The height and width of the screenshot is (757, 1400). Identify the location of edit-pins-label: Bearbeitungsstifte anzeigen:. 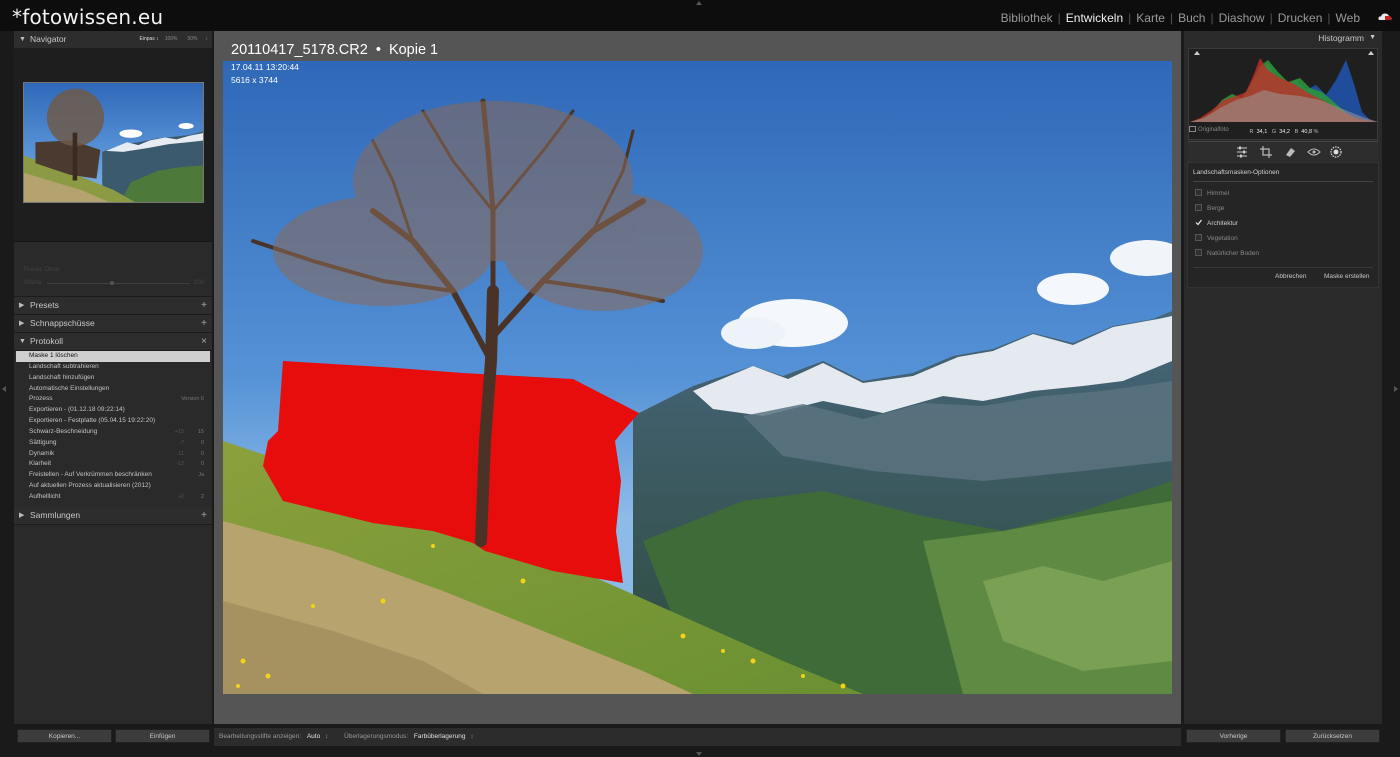
(260, 736).